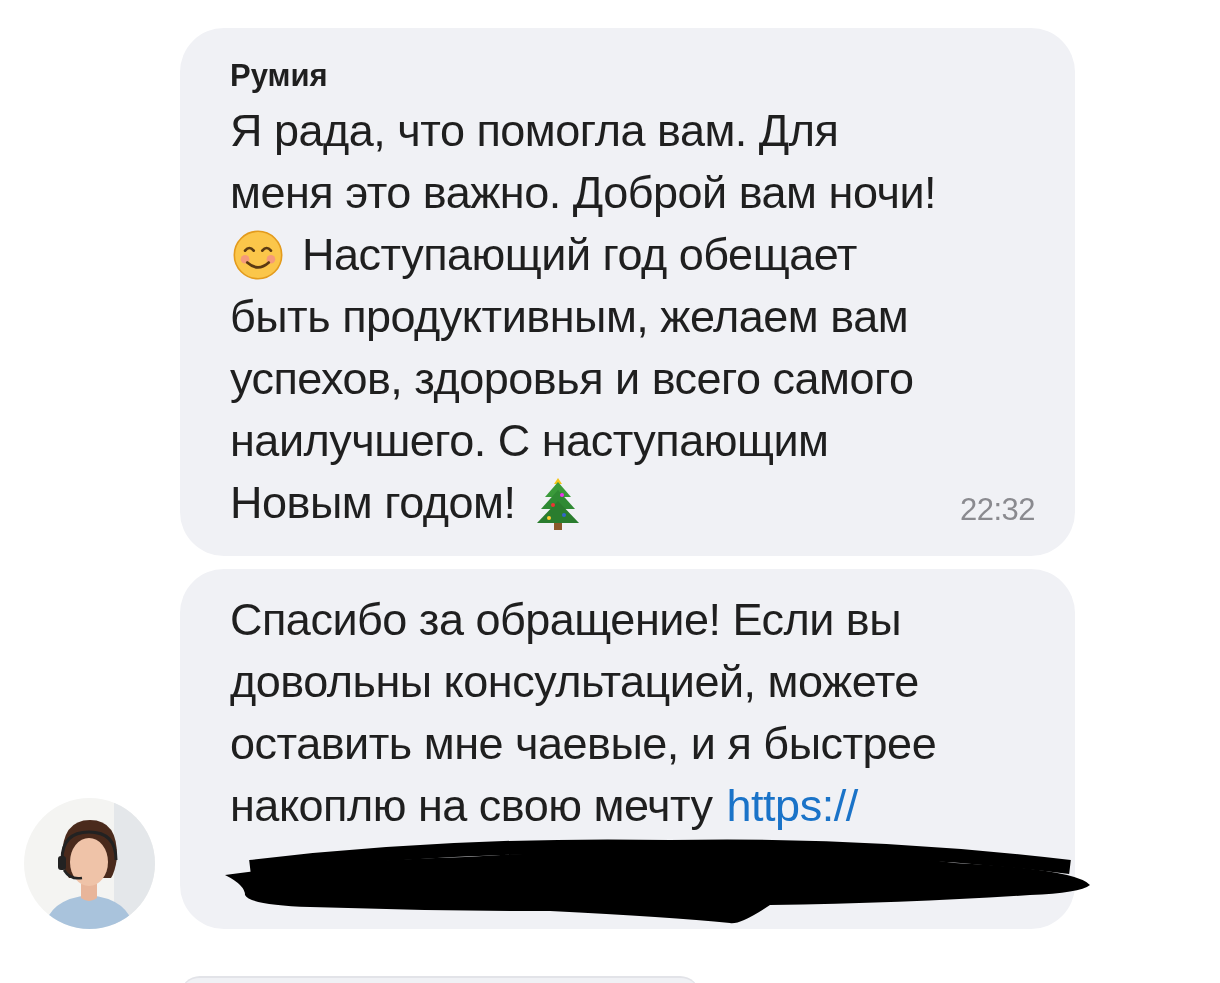 The image size is (1220, 983). I want to click on message-text: меня это важно. Доброй вам ночи!, so click(583, 193).